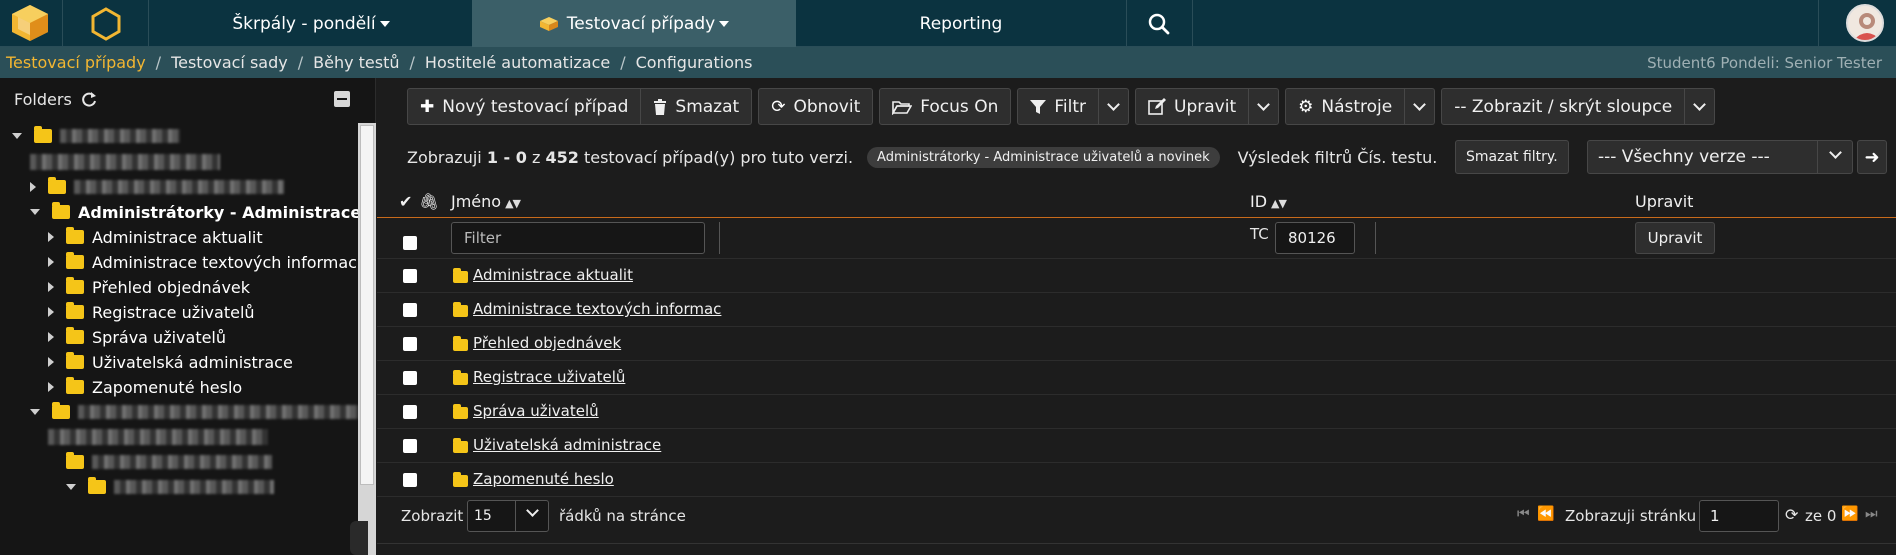 The image size is (1896, 555). Describe the element at coordinates (508, 516) in the screenshot. I see `rows-per-page-select: 15` at that location.